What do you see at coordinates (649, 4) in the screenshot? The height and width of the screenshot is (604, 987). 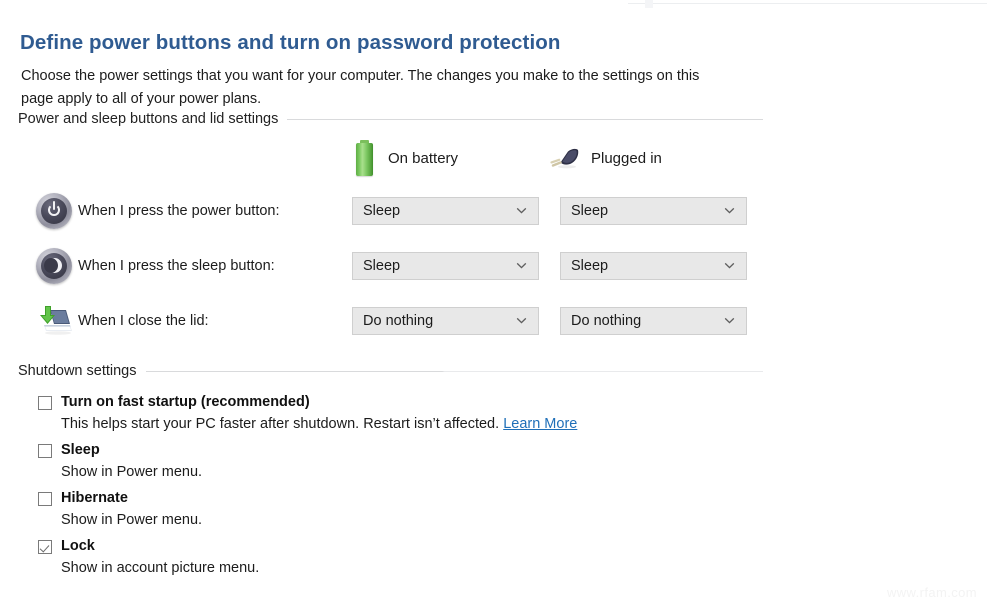 I see `window-top-tab-stub` at bounding box center [649, 4].